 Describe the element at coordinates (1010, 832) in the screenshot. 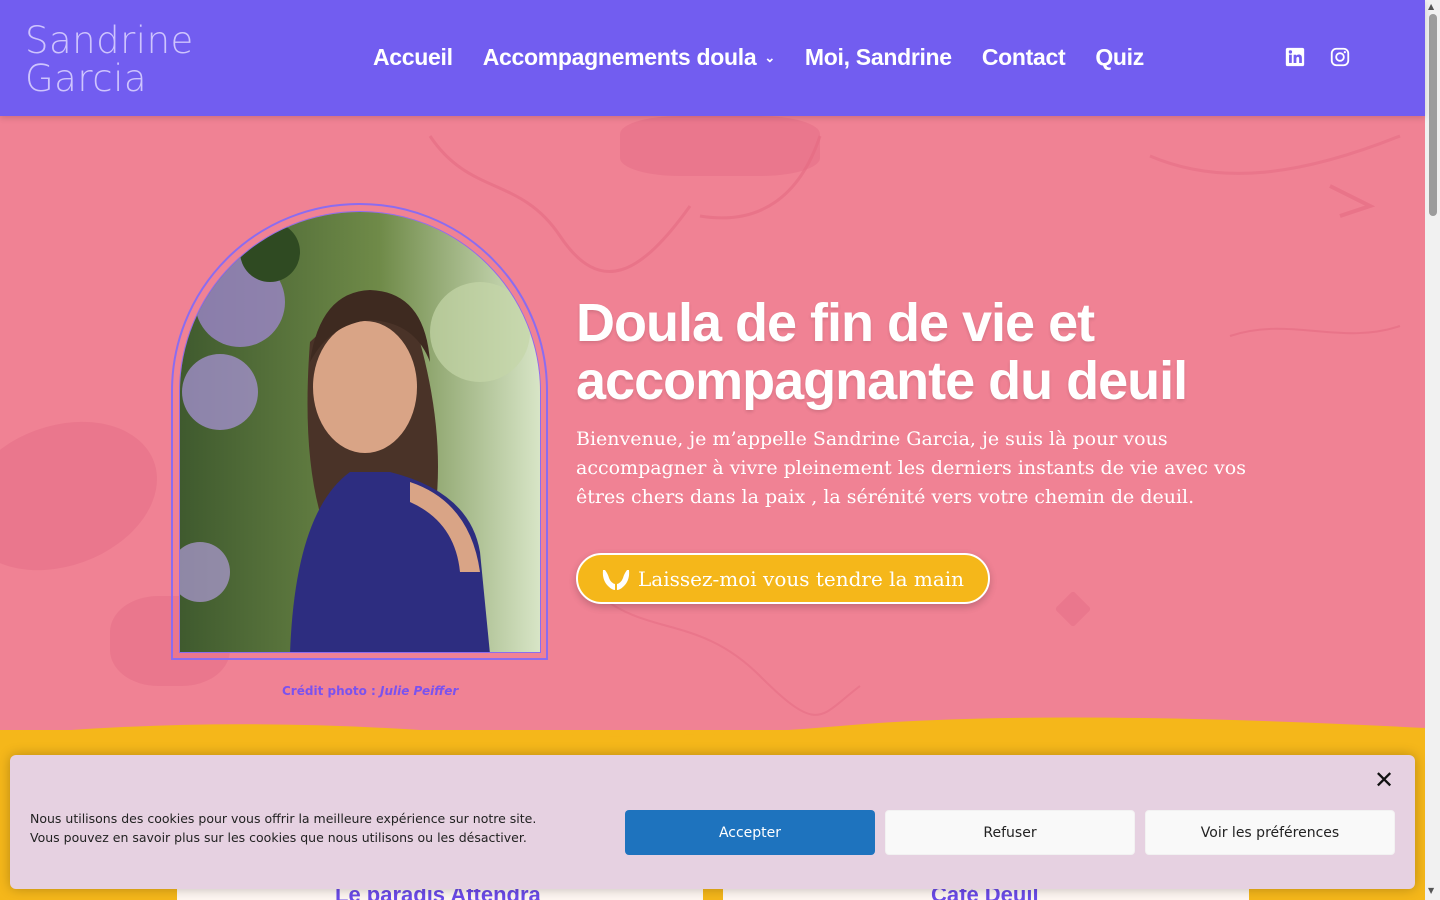

I see `refuse-cookies-button: Refuser` at that location.